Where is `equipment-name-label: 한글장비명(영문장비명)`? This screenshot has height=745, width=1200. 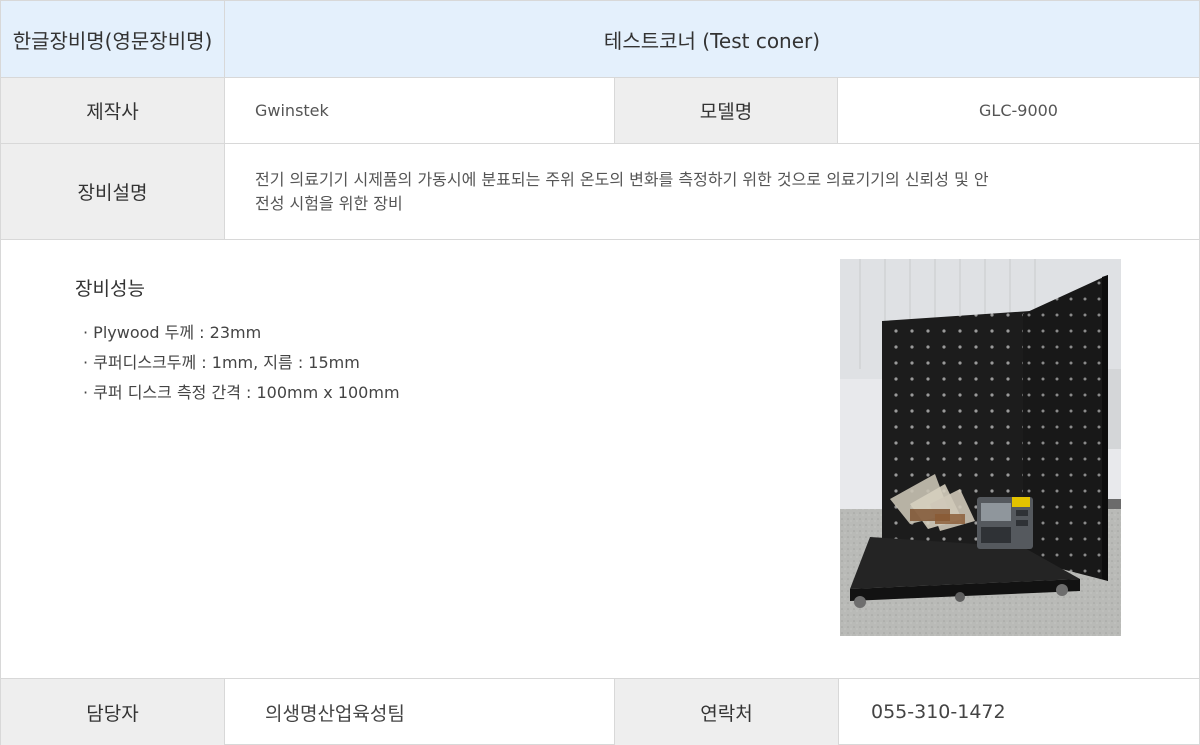 equipment-name-label: 한글장비명(영문장비명) is located at coordinates (113, 39).